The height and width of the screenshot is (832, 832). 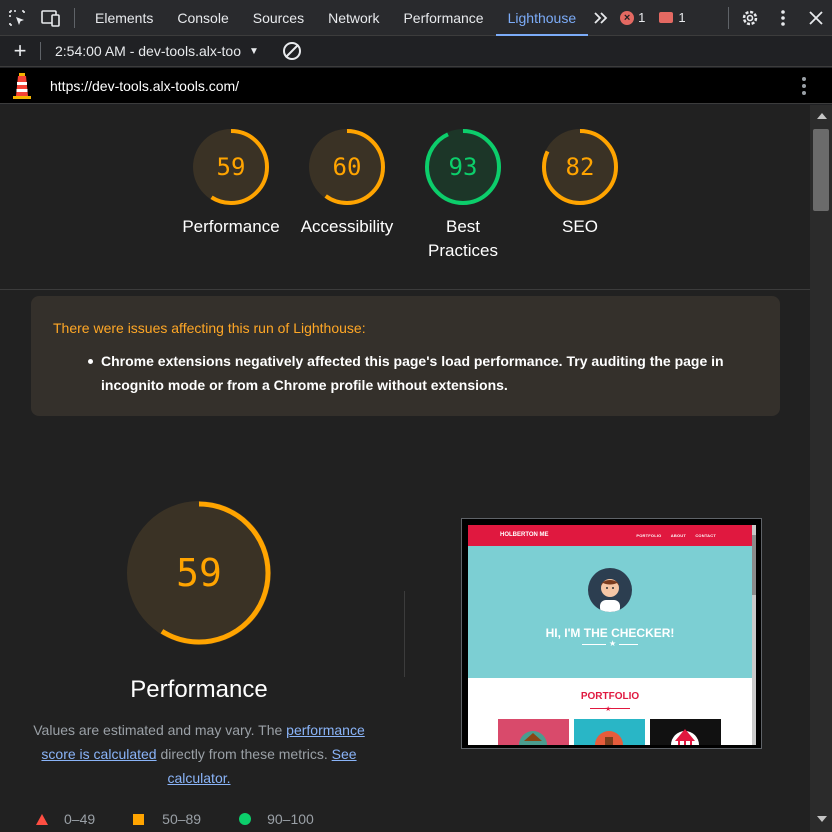 I want to click on tab-elements: Elements, so click(x=124, y=18).